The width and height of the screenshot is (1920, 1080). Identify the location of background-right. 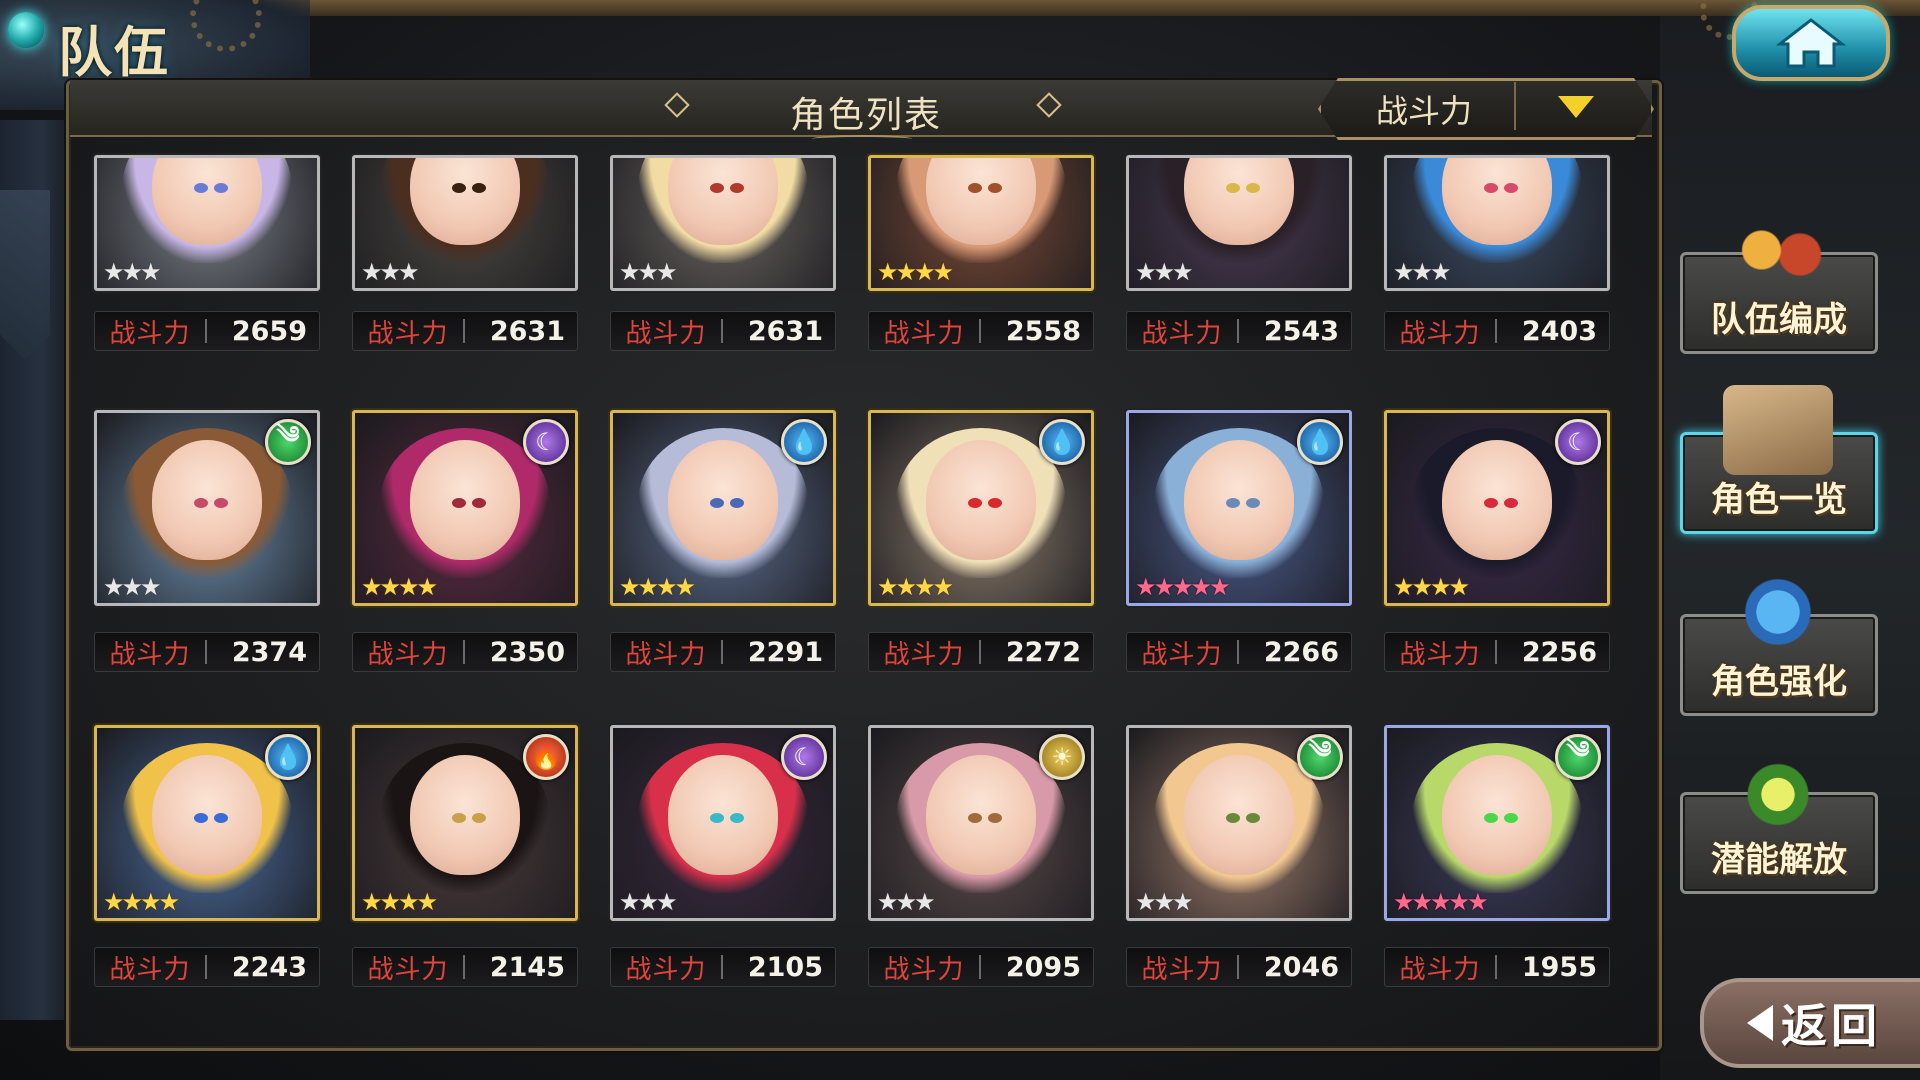
(1790, 540).